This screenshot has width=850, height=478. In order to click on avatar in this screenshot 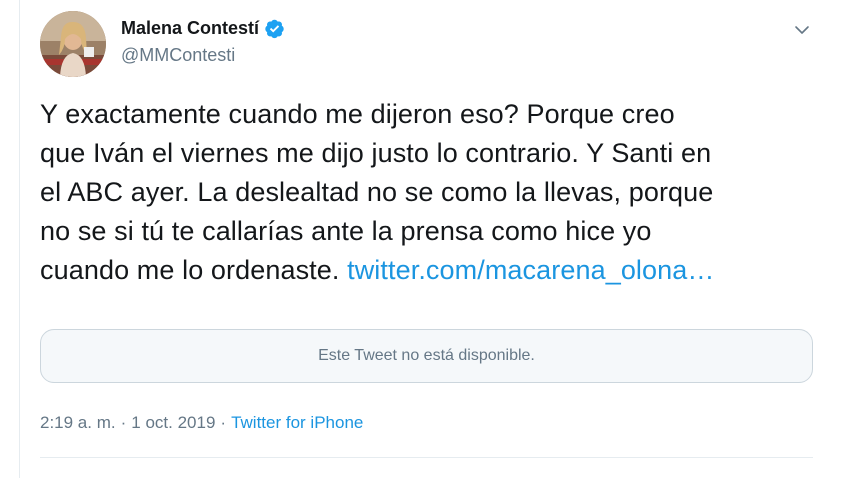, I will do `click(73, 44)`.